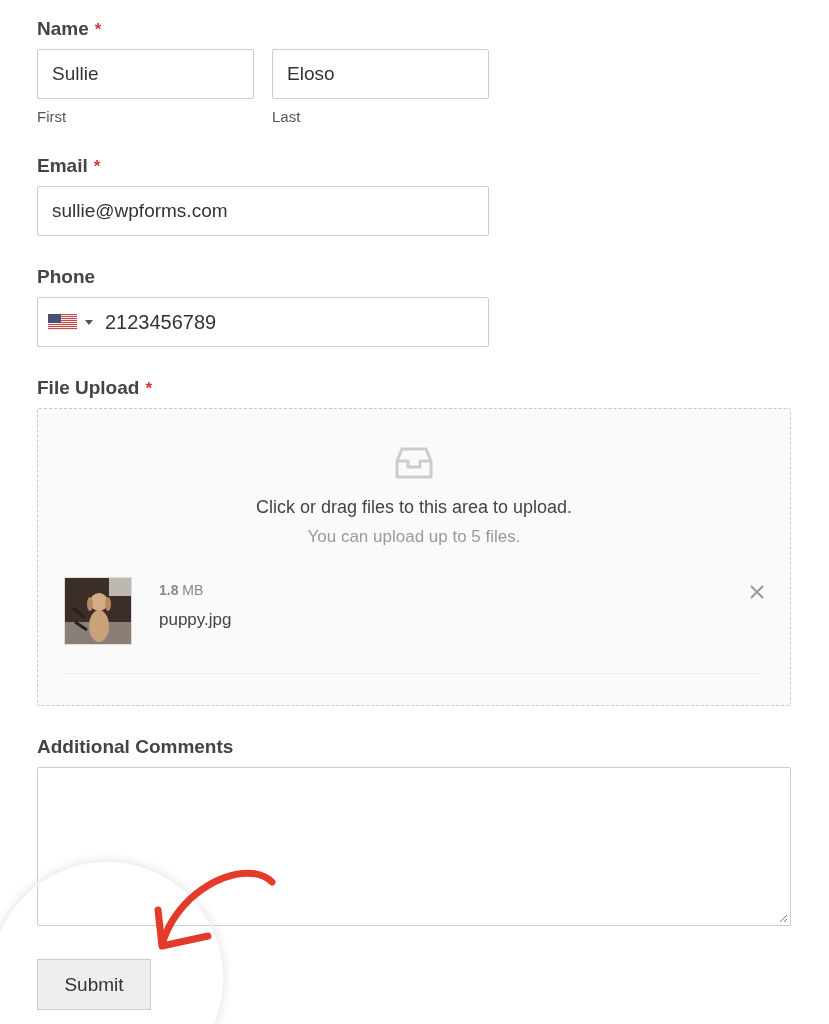 This screenshot has width=829, height=1024. I want to click on file-size: 1.8 MB, so click(182, 590).